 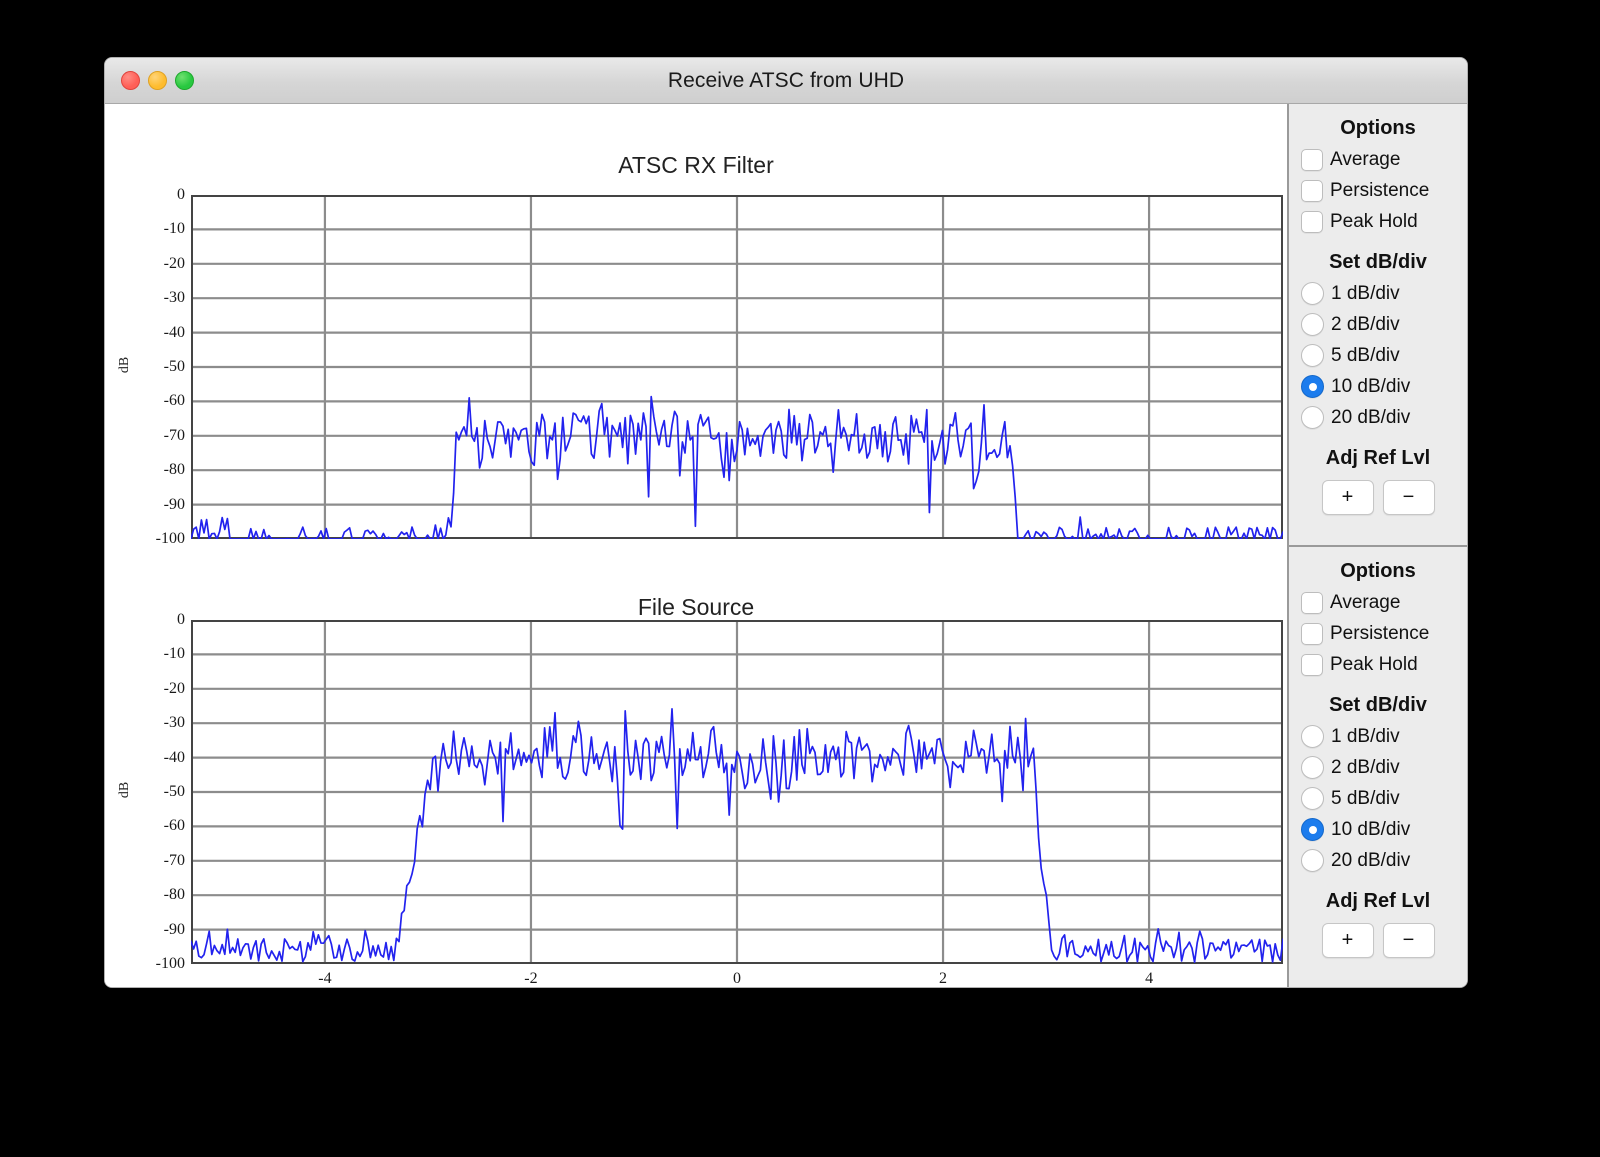 I want to click on radio-row-5db-0: 5 dB/div, so click(x=1378, y=355).